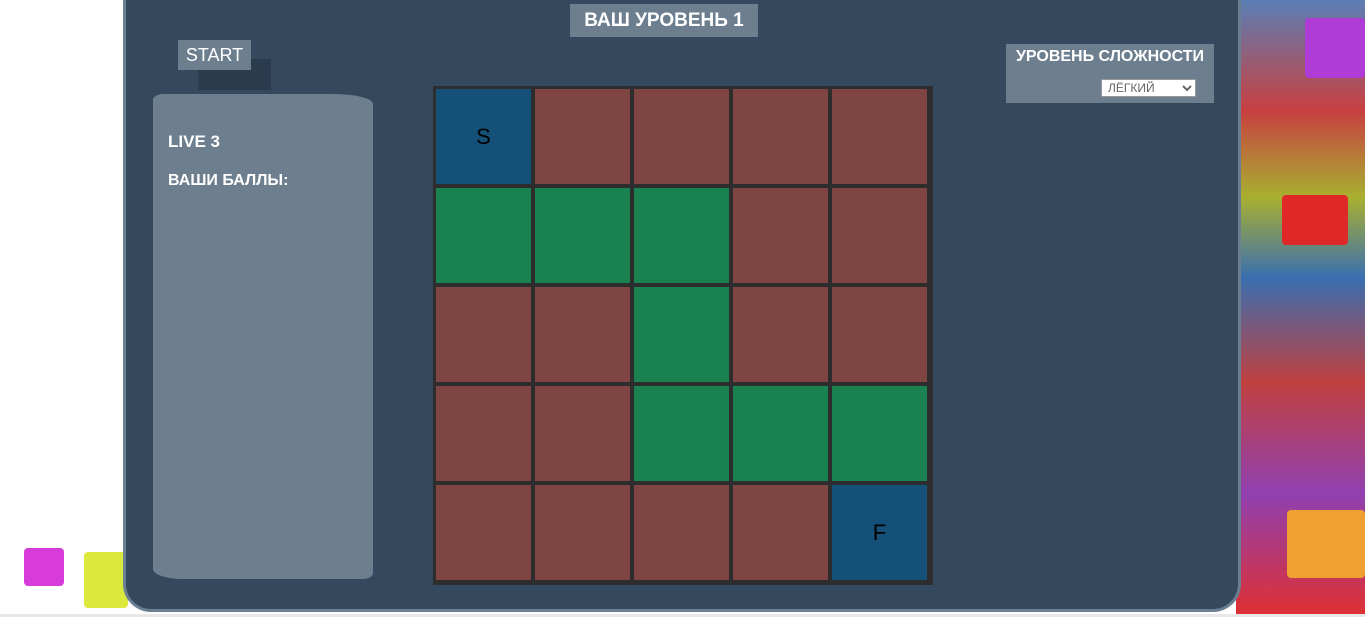 This screenshot has height=617, width=1365. I want to click on difficulty-label: УРОВЕНЬ СЛОЖНОСТИ, so click(1110, 56).